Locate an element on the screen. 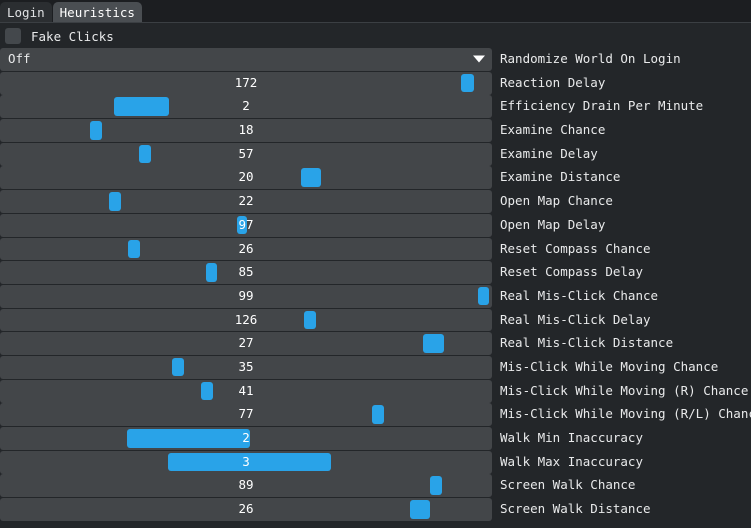 Image resolution: width=751 pixels, height=528 pixels. slider: 20 is located at coordinates (246, 178).